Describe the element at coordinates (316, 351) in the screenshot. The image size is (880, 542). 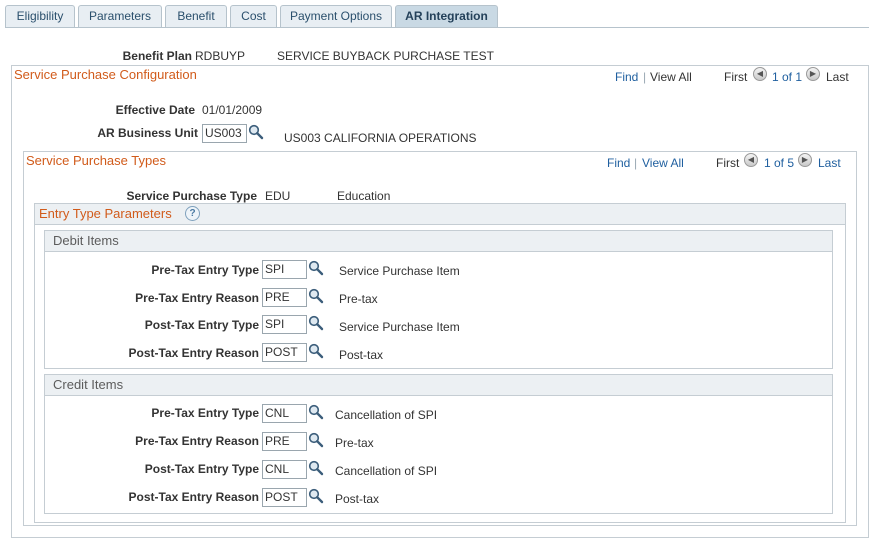
I see `debit-post-tax-entry-reason-search-icon` at that location.